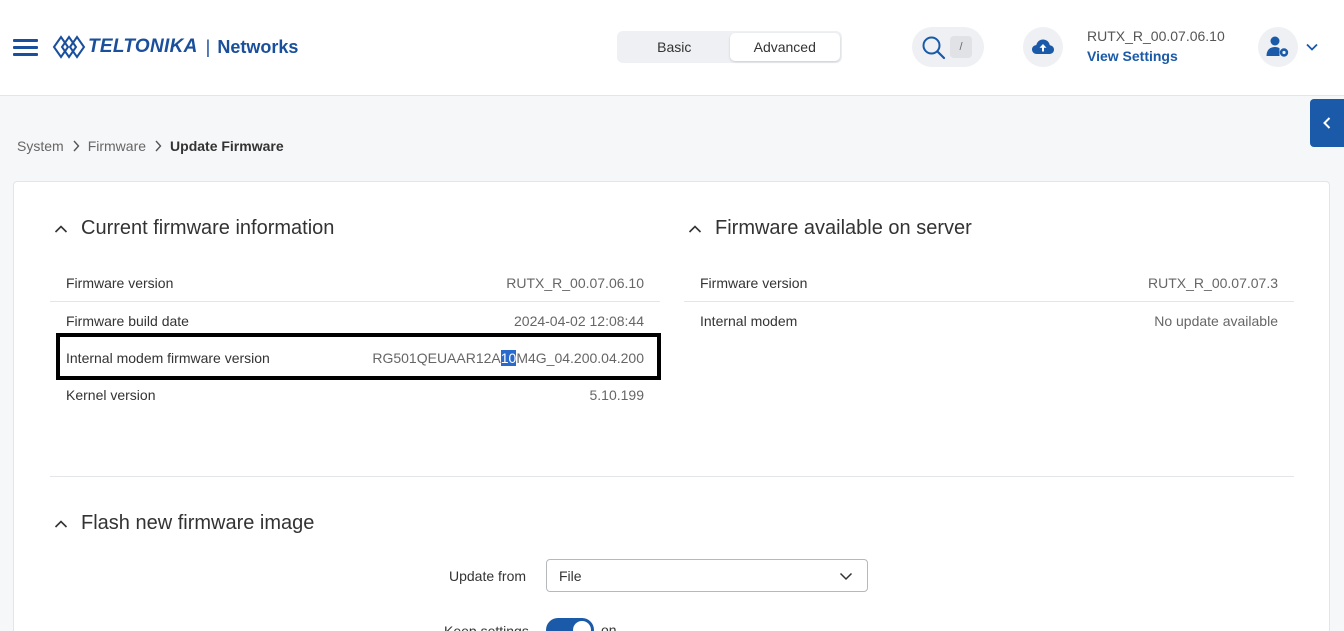  What do you see at coordinates (934, 48) in the screenshot?
I see `search-icon` at bounding box center [934, 48].